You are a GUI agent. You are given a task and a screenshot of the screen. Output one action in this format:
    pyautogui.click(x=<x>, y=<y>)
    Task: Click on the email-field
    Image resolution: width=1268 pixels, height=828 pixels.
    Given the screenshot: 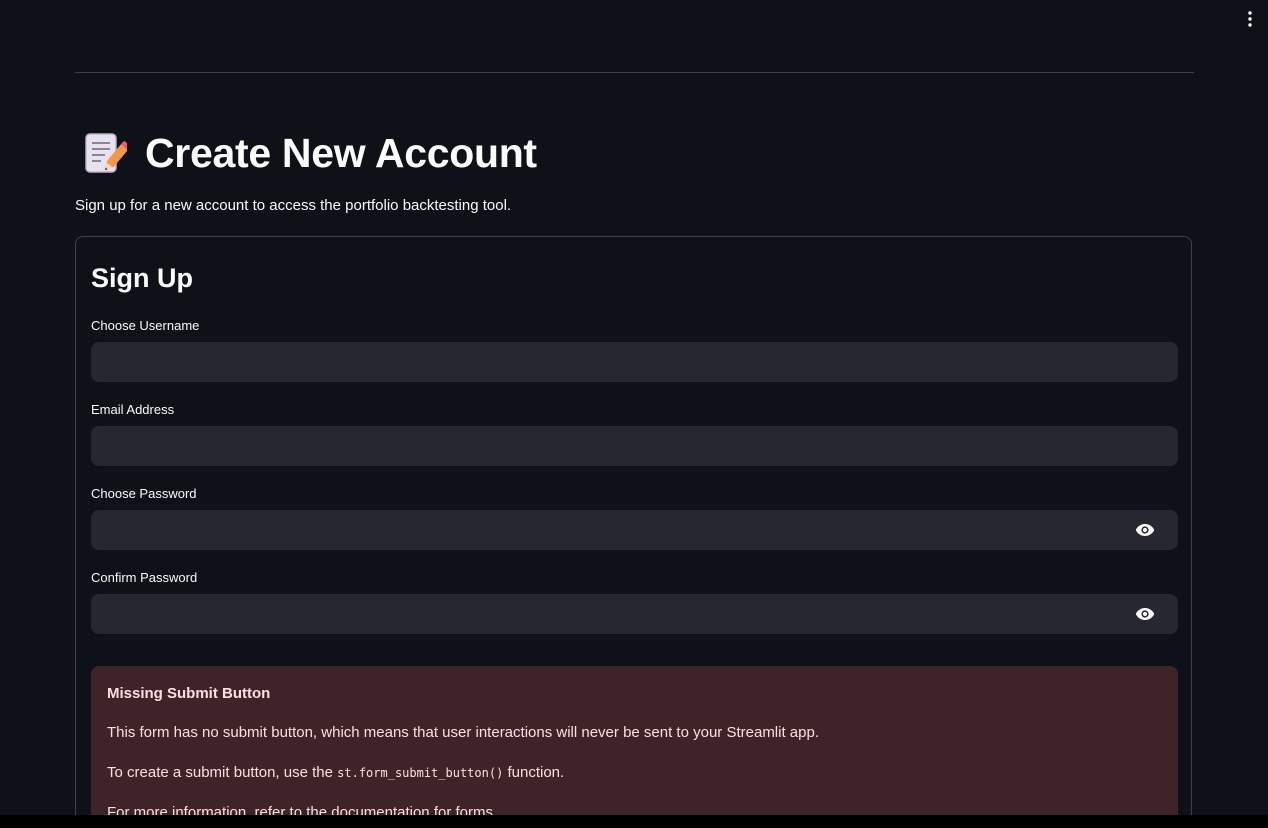 What is the action you would take?
    pyautogui.click(x=634, y=446)
    